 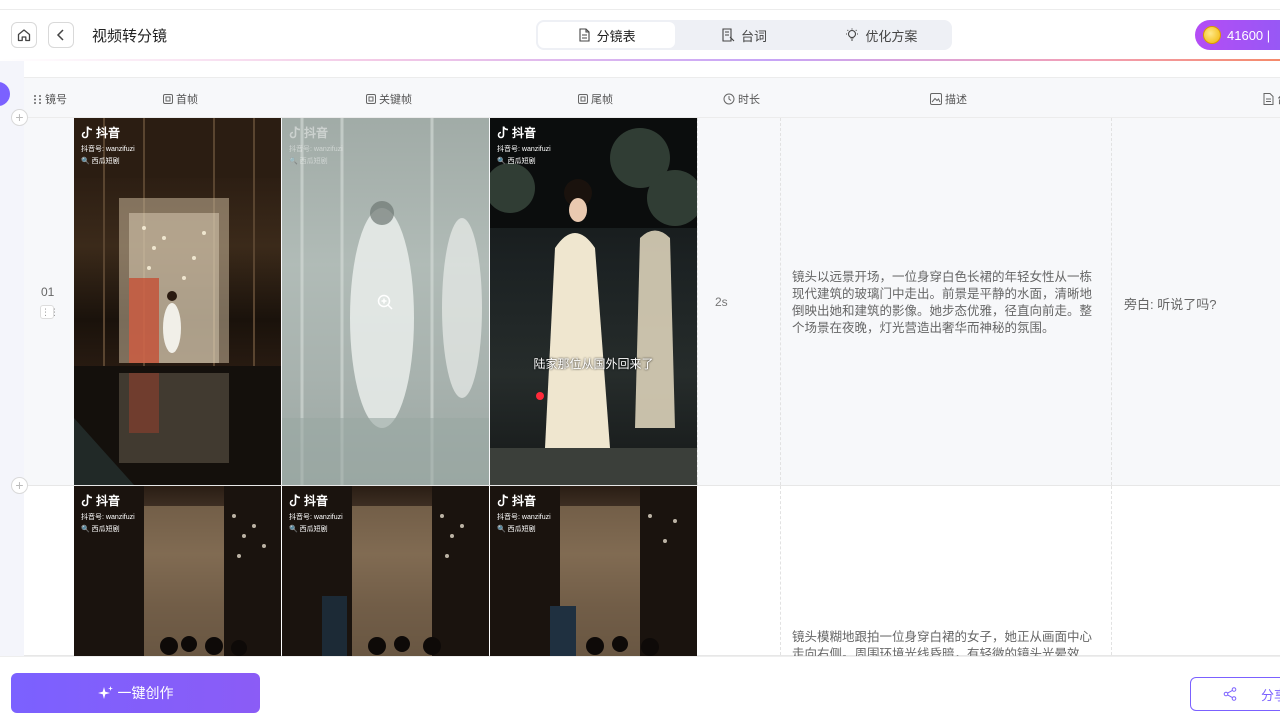 I want to click on header-bar: 视频转分镜 分镜表 台词 优化方案 41600 |, so click(x=640, y=35).